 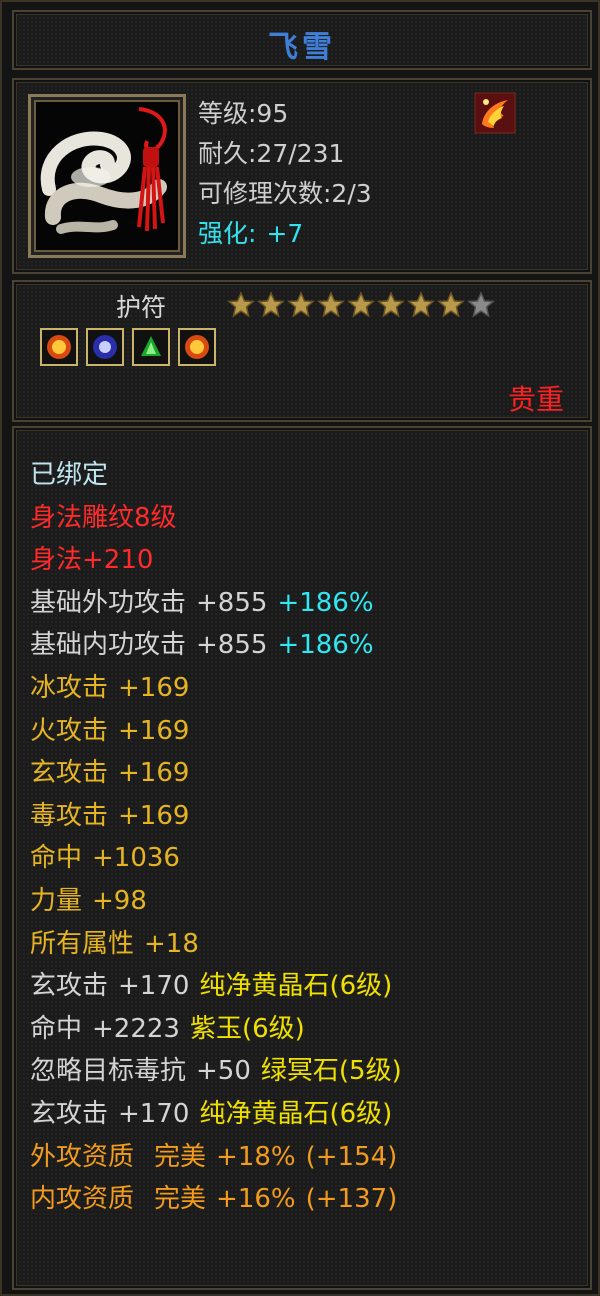 What do you see at coordinates (82, 1156) in the screenshot?
I see `attr-label: 外攻资质` at bounding box center [82, 1156].